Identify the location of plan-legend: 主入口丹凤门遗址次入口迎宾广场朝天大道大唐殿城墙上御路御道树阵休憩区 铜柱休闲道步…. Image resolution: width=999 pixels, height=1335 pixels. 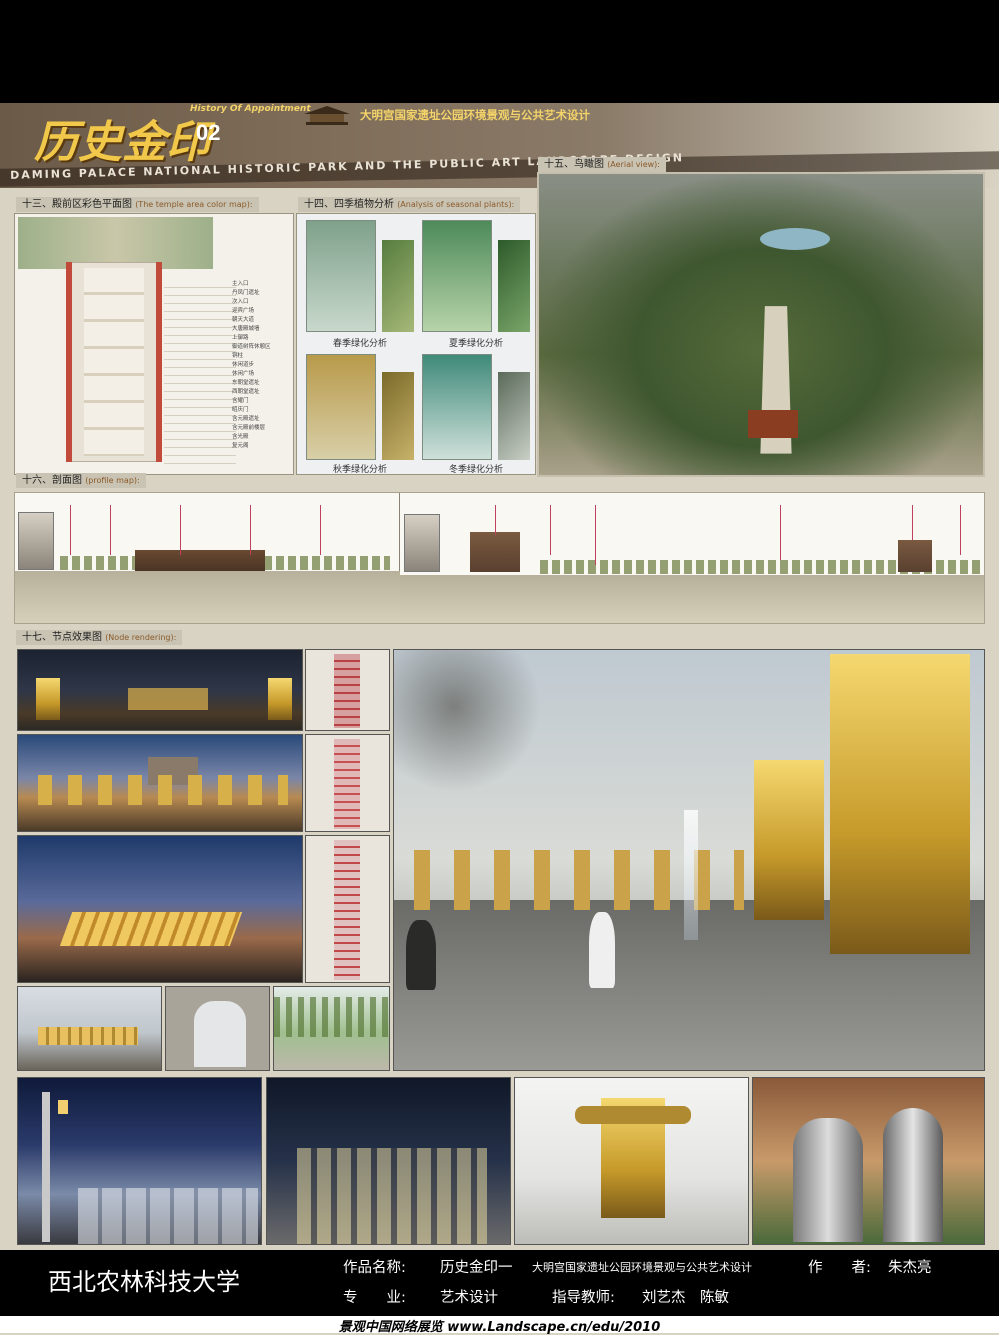
(262, 365).